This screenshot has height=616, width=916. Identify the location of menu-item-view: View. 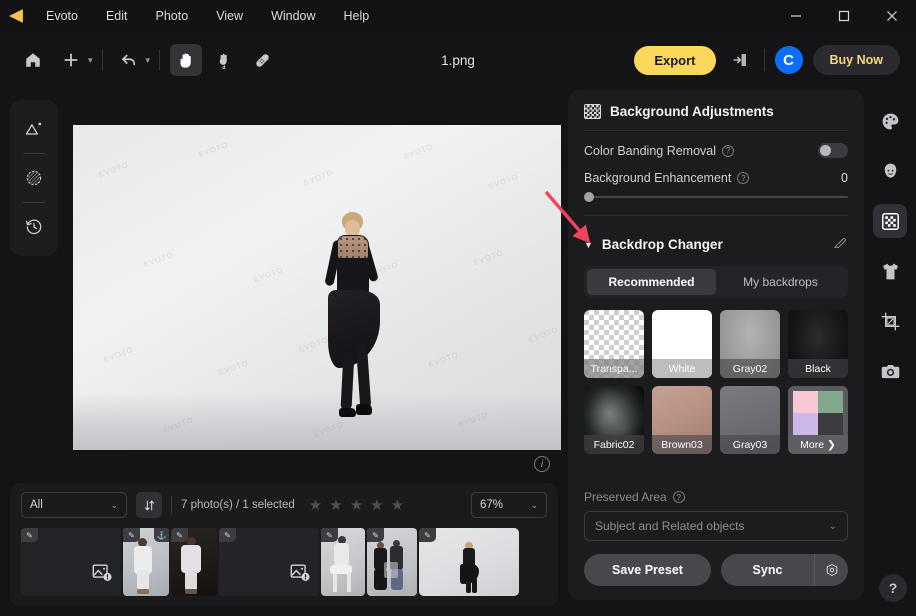
(229, 16).